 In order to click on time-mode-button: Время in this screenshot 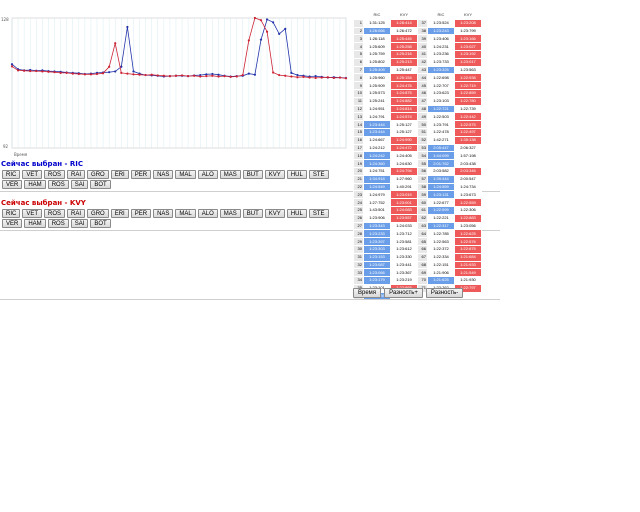, I will do `click(367, 293)`.